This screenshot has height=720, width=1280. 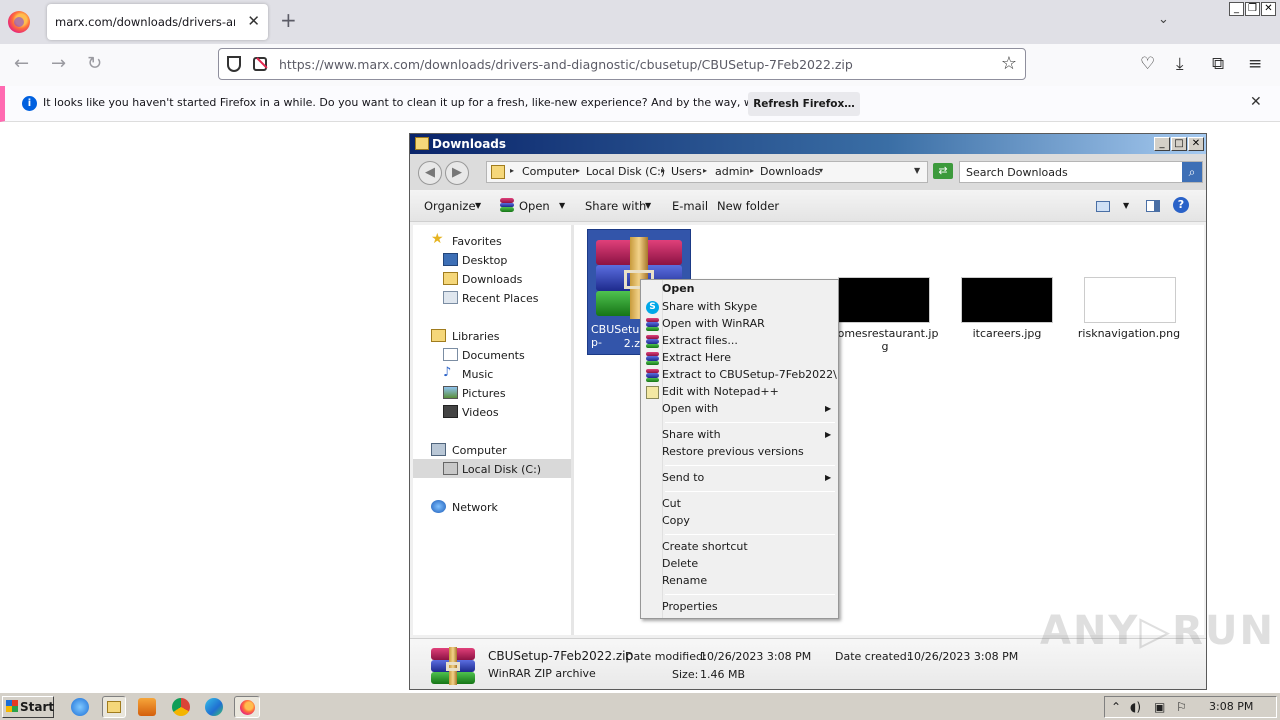 I want to click on explorer-close-button: ✕, so click(x=1196, y=144).